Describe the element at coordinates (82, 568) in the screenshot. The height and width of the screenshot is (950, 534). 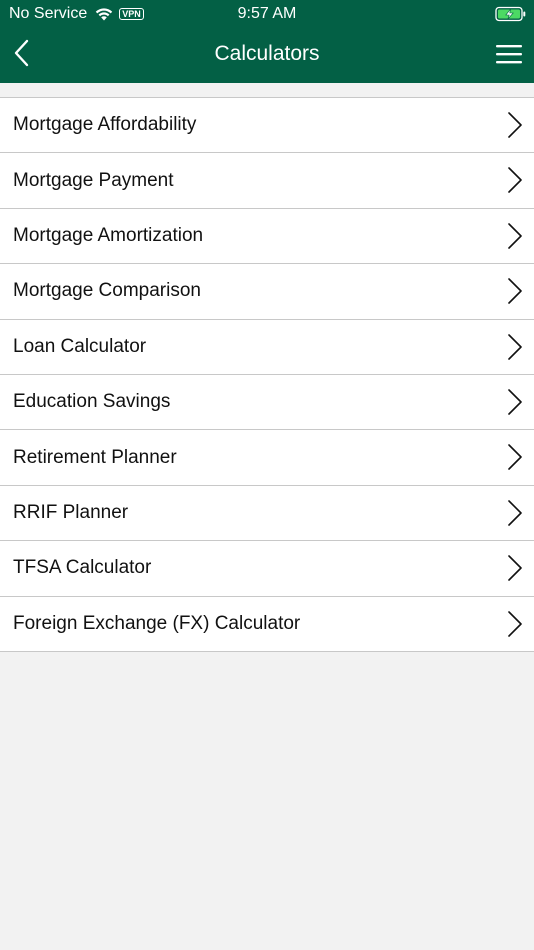
I see `list-item-label: TFSA Calculator` at that location.